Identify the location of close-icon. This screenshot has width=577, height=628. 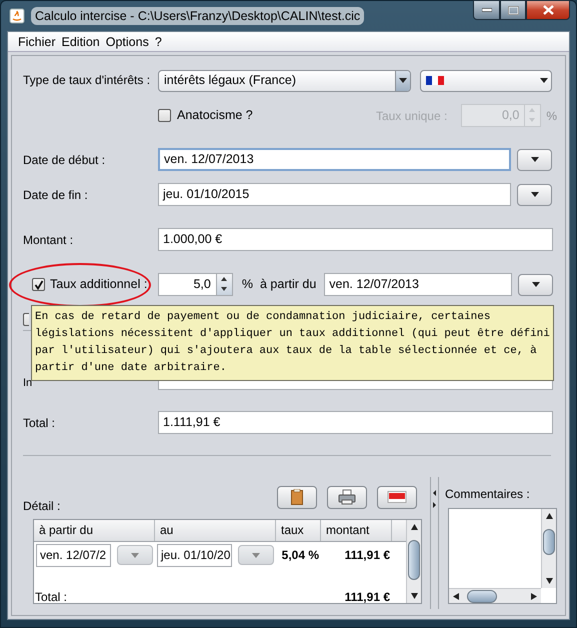
(548, 10).